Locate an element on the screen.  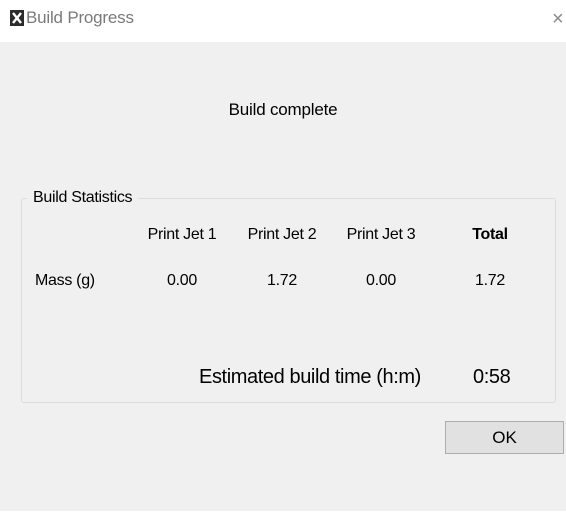
window-title: Build Progress is located at coordinates (80, 17).